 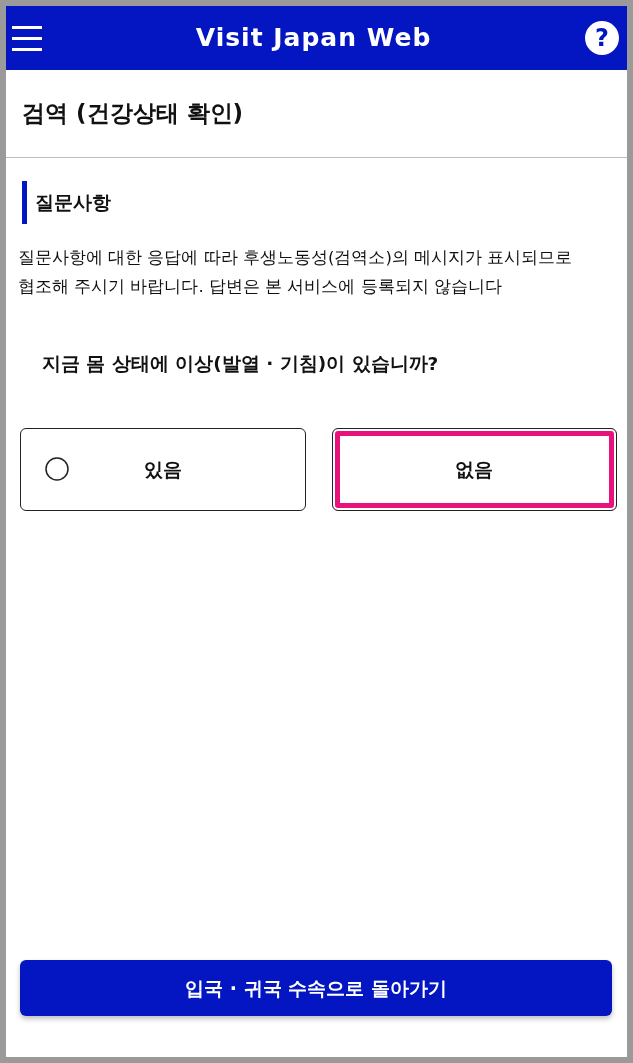 What do you see at coordinates (163, 469) in the screenshot?
I see `answer-option: 있음` at bounding box center [163, 469].